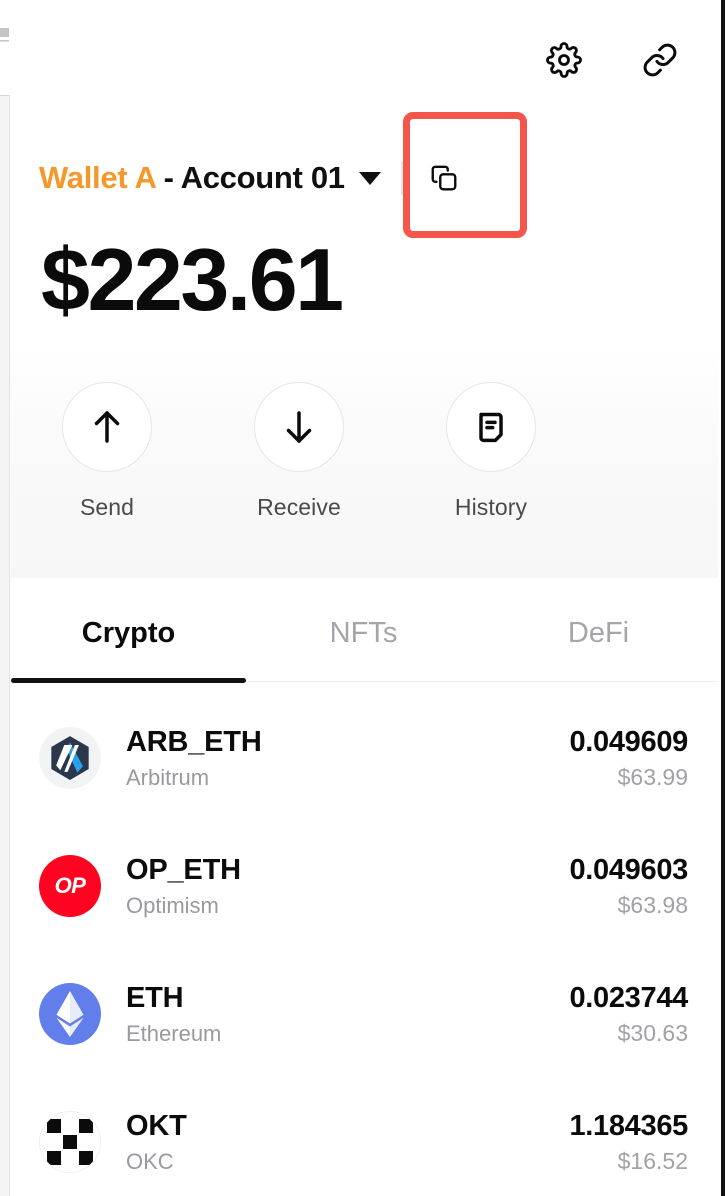 Image resolution: width=728 pixels, height=1196 pixels. I want to click on token-symbol: ARB_ETH, so click(194, 742).